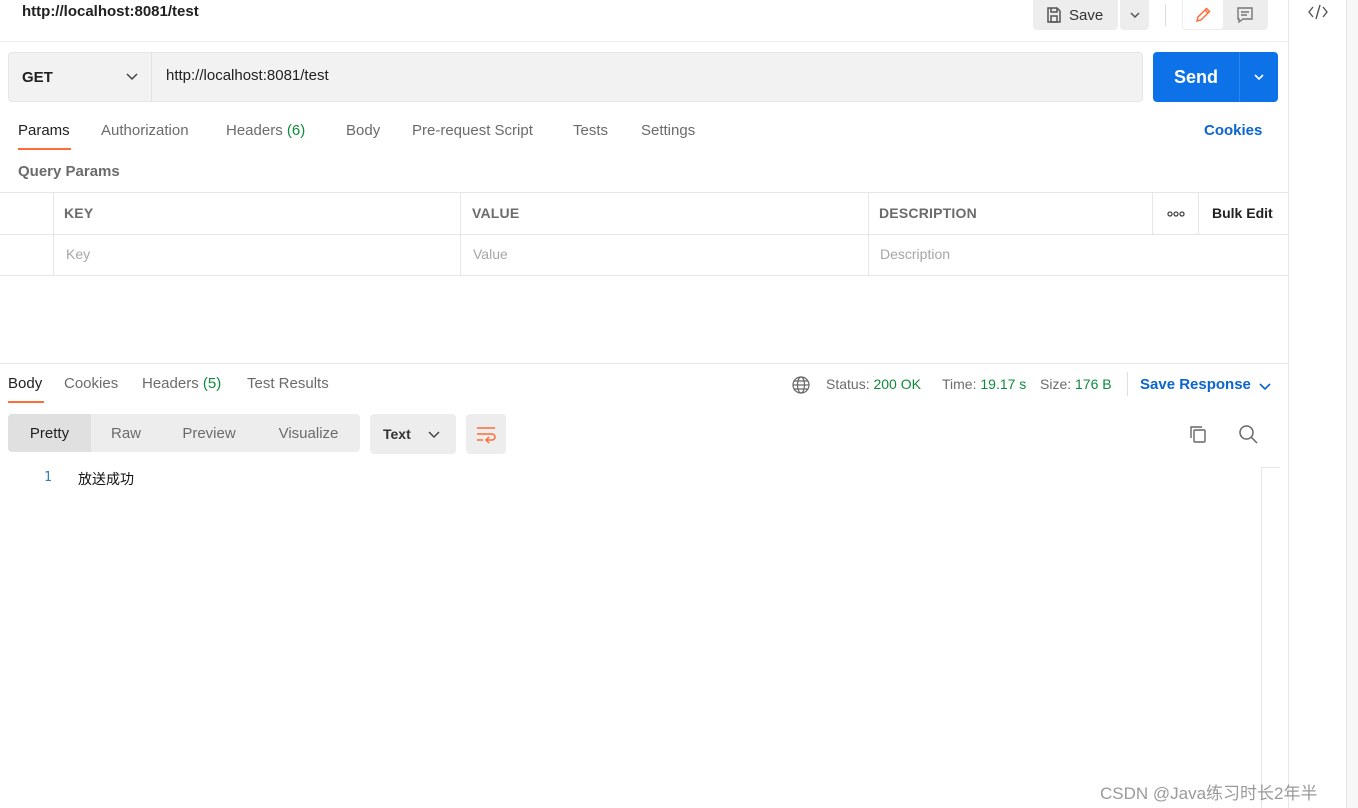 The height and width of the screenshot is (808, 1358). I want to click on status-value: 200 OK, so click(897, 384).